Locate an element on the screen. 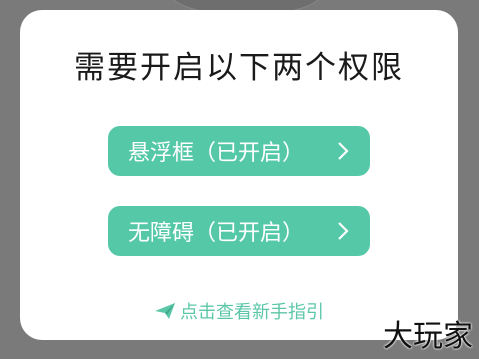 The height and width of the screenshot is (359, 479). floating-window-permission-button: 悬浮框（已开启） is located at coordinates (239, 151).